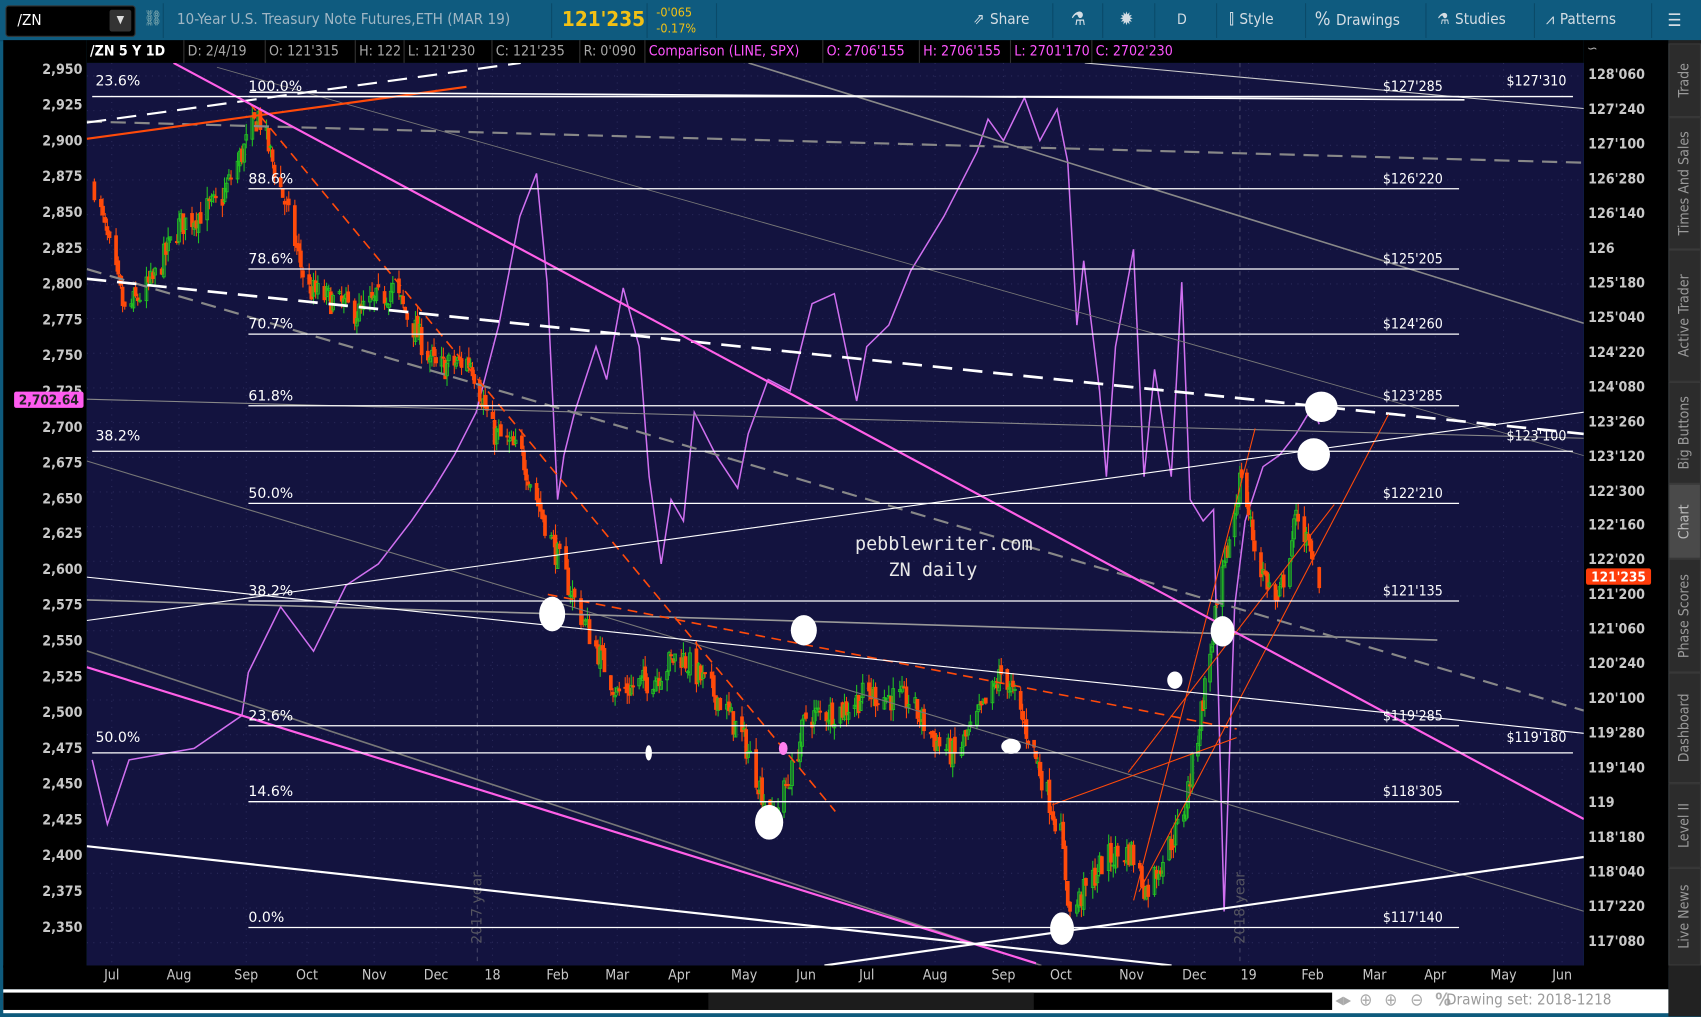 Image resolution: width=1701 pixels, height=1017 pixels. I want to click on sidebar-tab-label: Level II, so click(1684, 826).